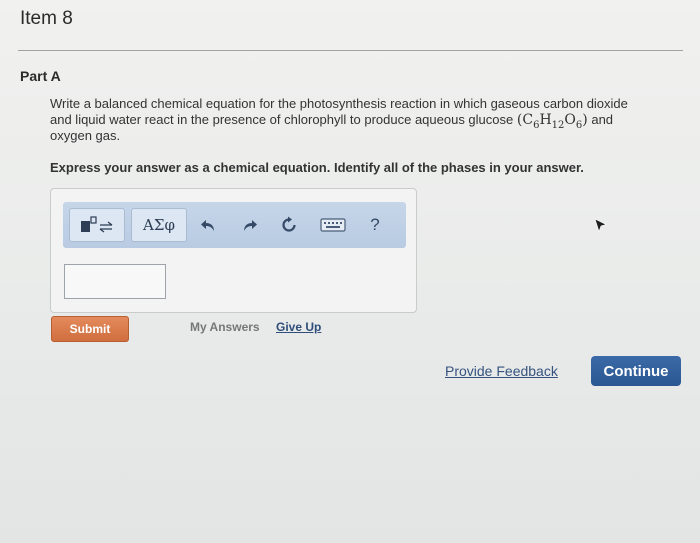 The width and height of the screenshot is (700, 543). I want to click on provide-feedback-link: Provide Feedback, so click(501, 371).